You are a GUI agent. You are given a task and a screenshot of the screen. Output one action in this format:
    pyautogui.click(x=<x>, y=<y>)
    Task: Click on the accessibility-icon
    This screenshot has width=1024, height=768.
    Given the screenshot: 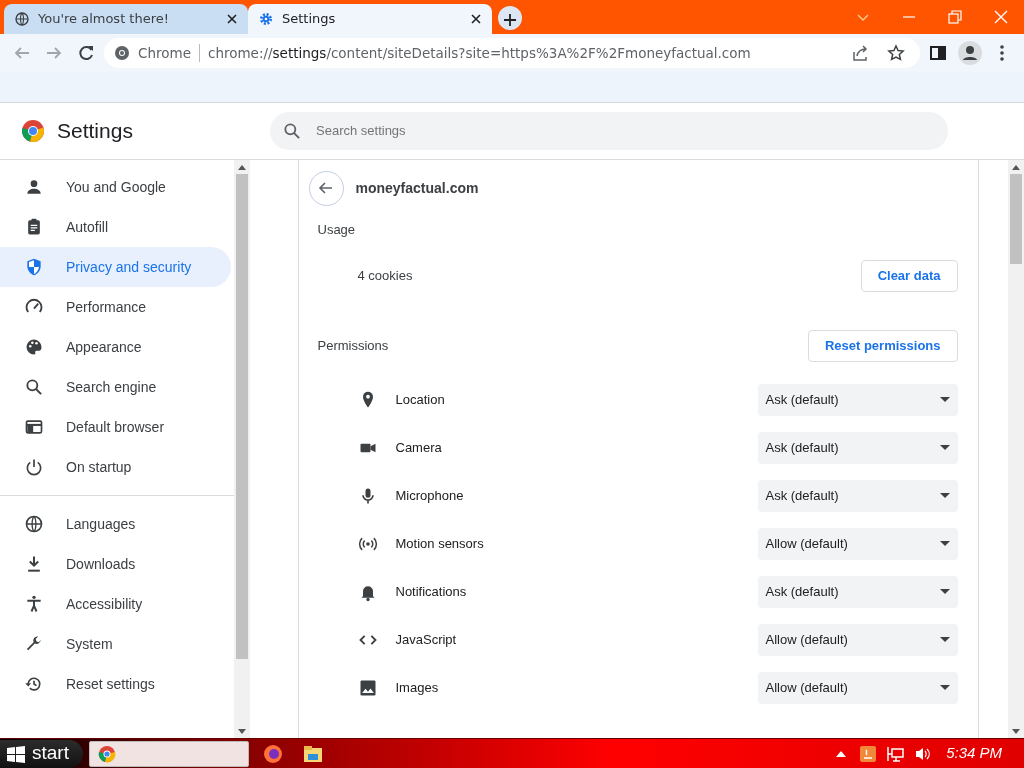 What is the action you would take?
    pyautogui.click(x=34, y=604)
    